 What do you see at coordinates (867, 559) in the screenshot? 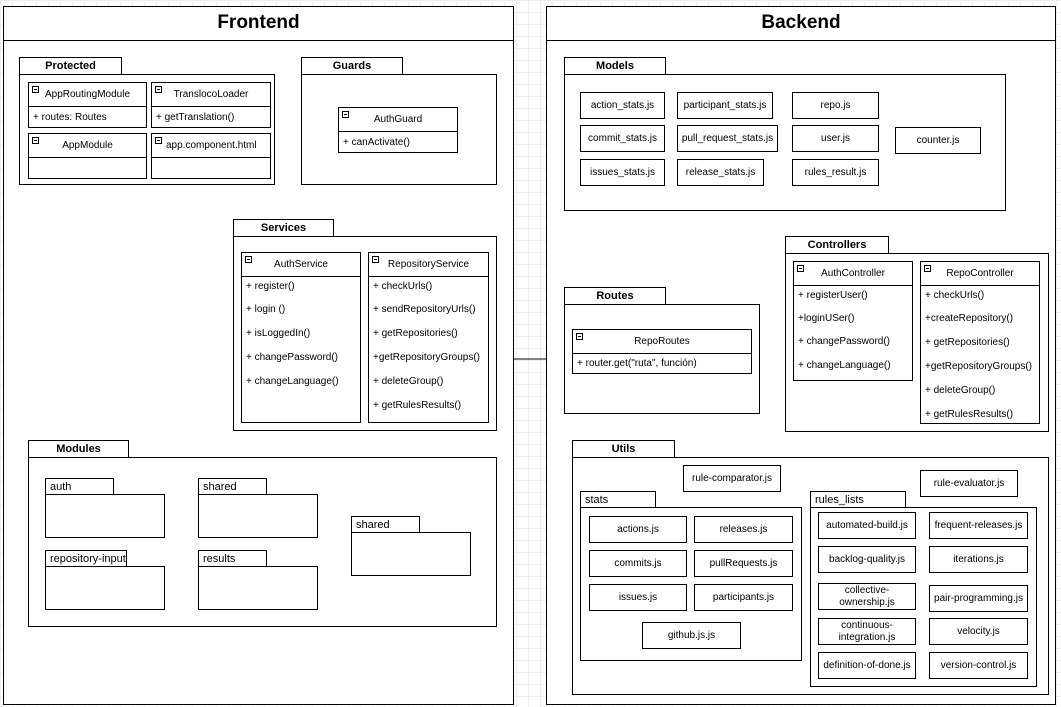
I see `rules-file-backlog-quality: backlog-quality.js` at bounding box center [867, 559].